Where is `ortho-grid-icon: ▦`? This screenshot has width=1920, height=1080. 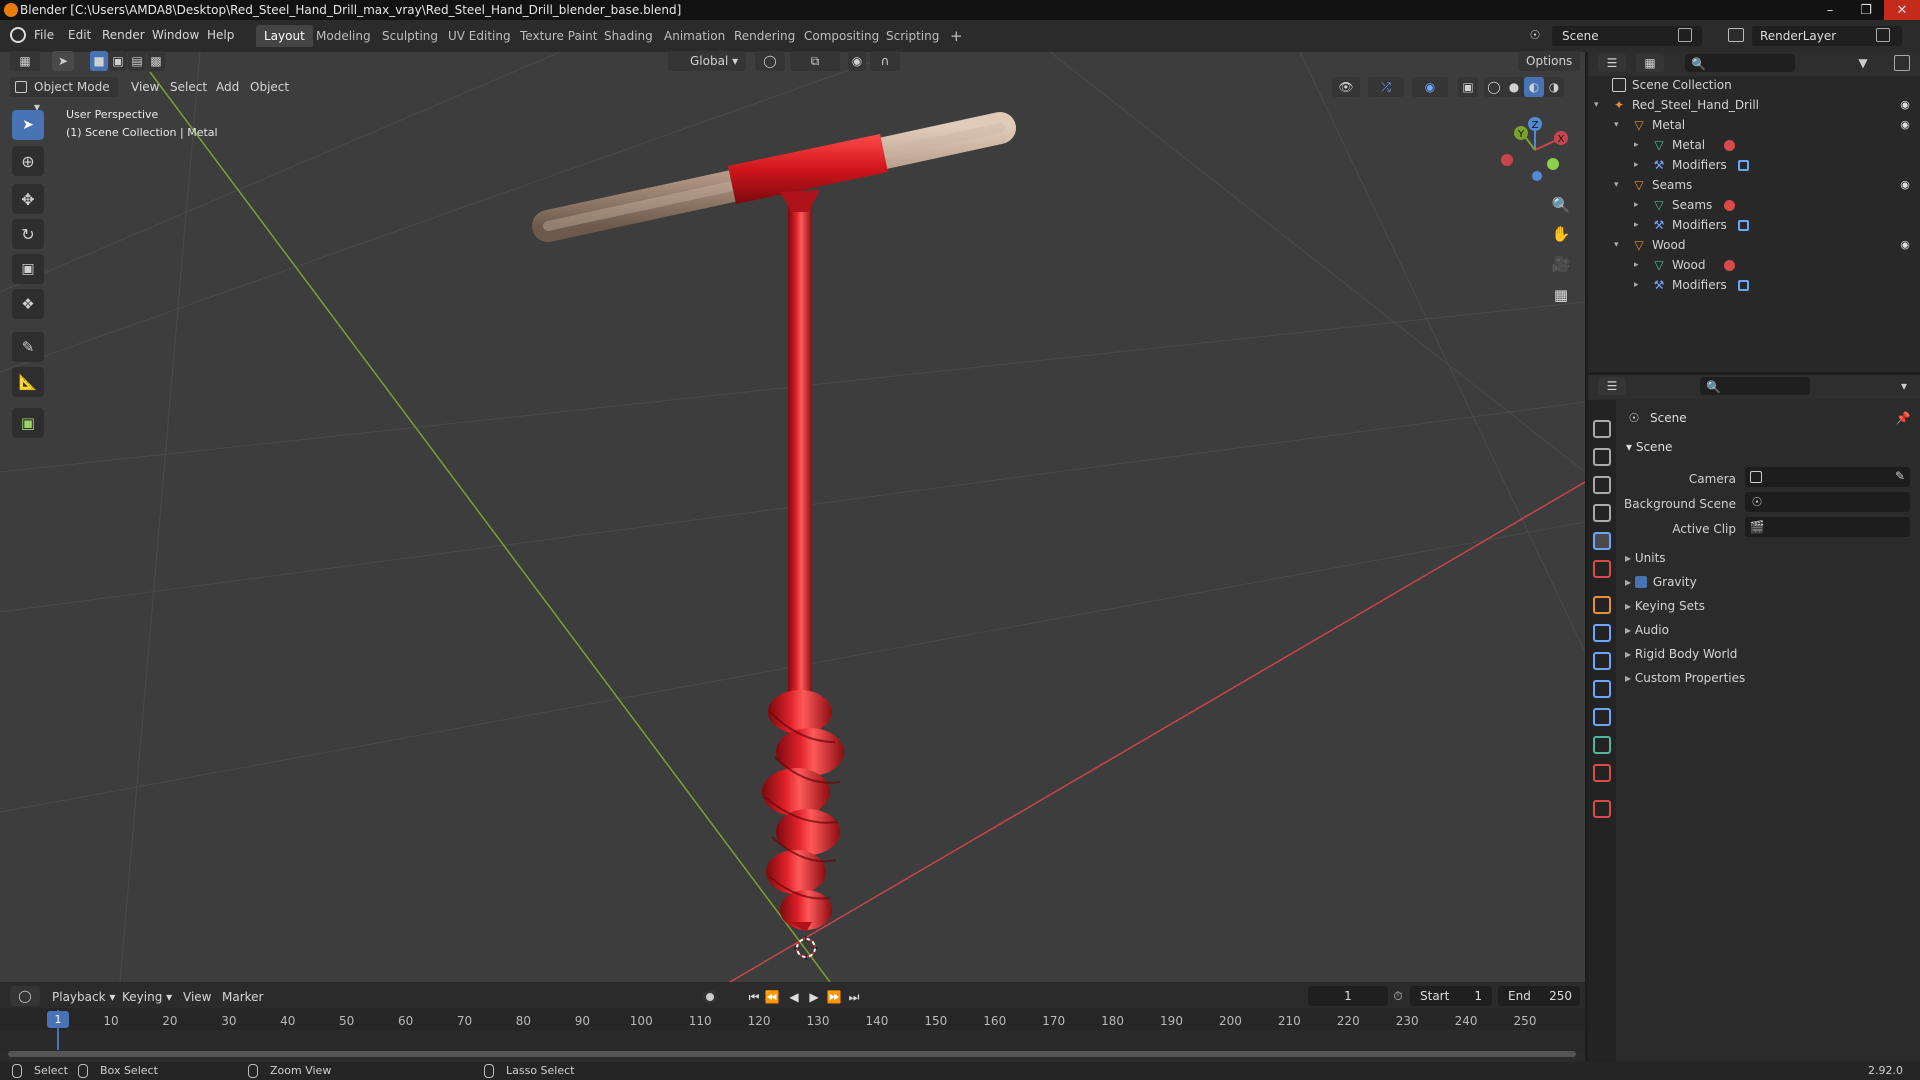
ortho-grid-icon: ▦ is located at coordinates (1561, 295).